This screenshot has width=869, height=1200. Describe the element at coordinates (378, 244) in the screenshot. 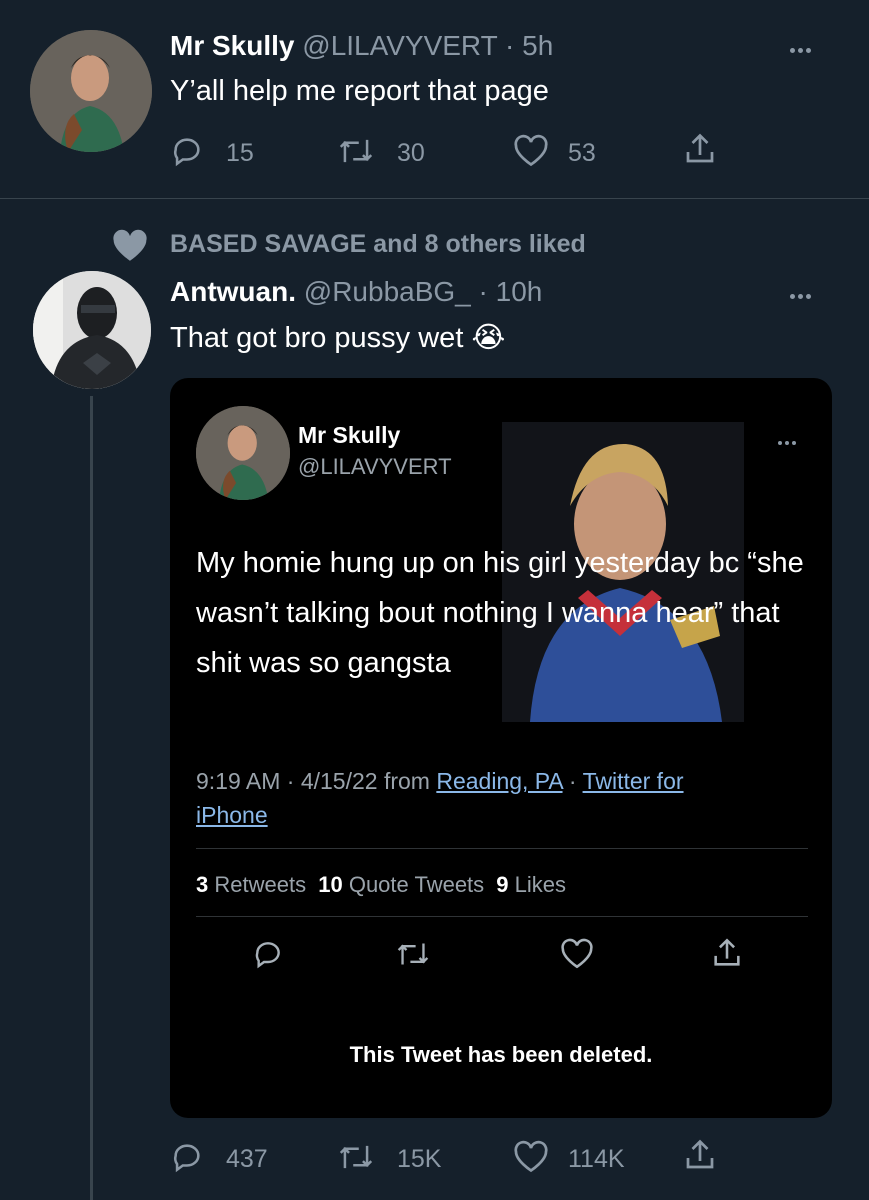

I see `social-context-text: BASED SAVAGE and 8 others liked` at that location.